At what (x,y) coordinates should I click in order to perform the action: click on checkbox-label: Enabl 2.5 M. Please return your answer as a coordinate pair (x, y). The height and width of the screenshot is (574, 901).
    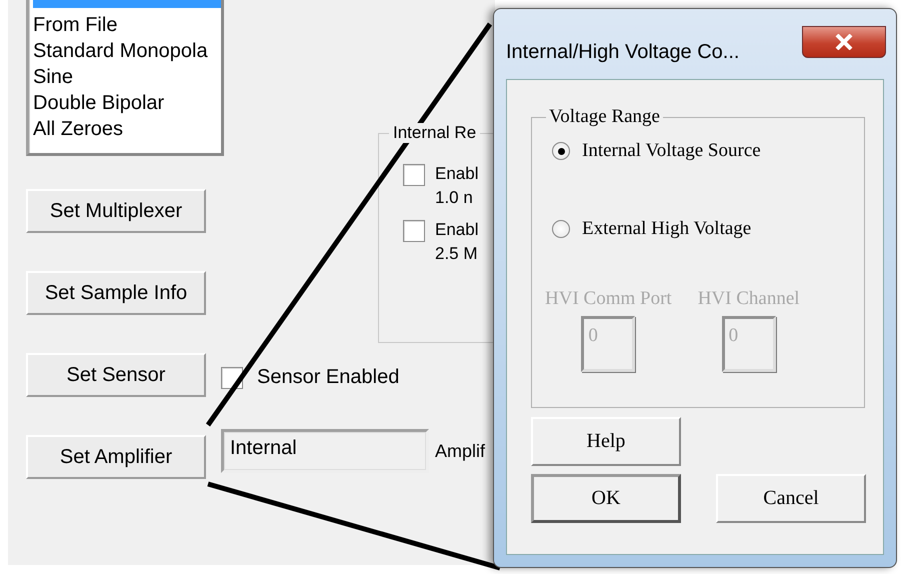
    Looking at the image, I should click on (456, 242).